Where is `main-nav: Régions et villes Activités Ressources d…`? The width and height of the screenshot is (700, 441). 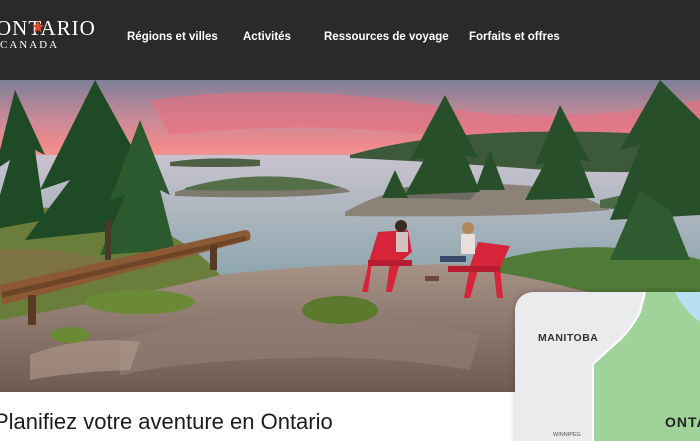
main-nav: Régions et villes Activités Ressources d… is located at coordinates (350, 37).